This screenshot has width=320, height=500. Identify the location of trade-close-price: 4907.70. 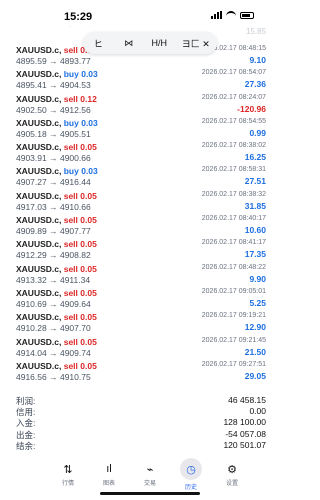
(75, 328).